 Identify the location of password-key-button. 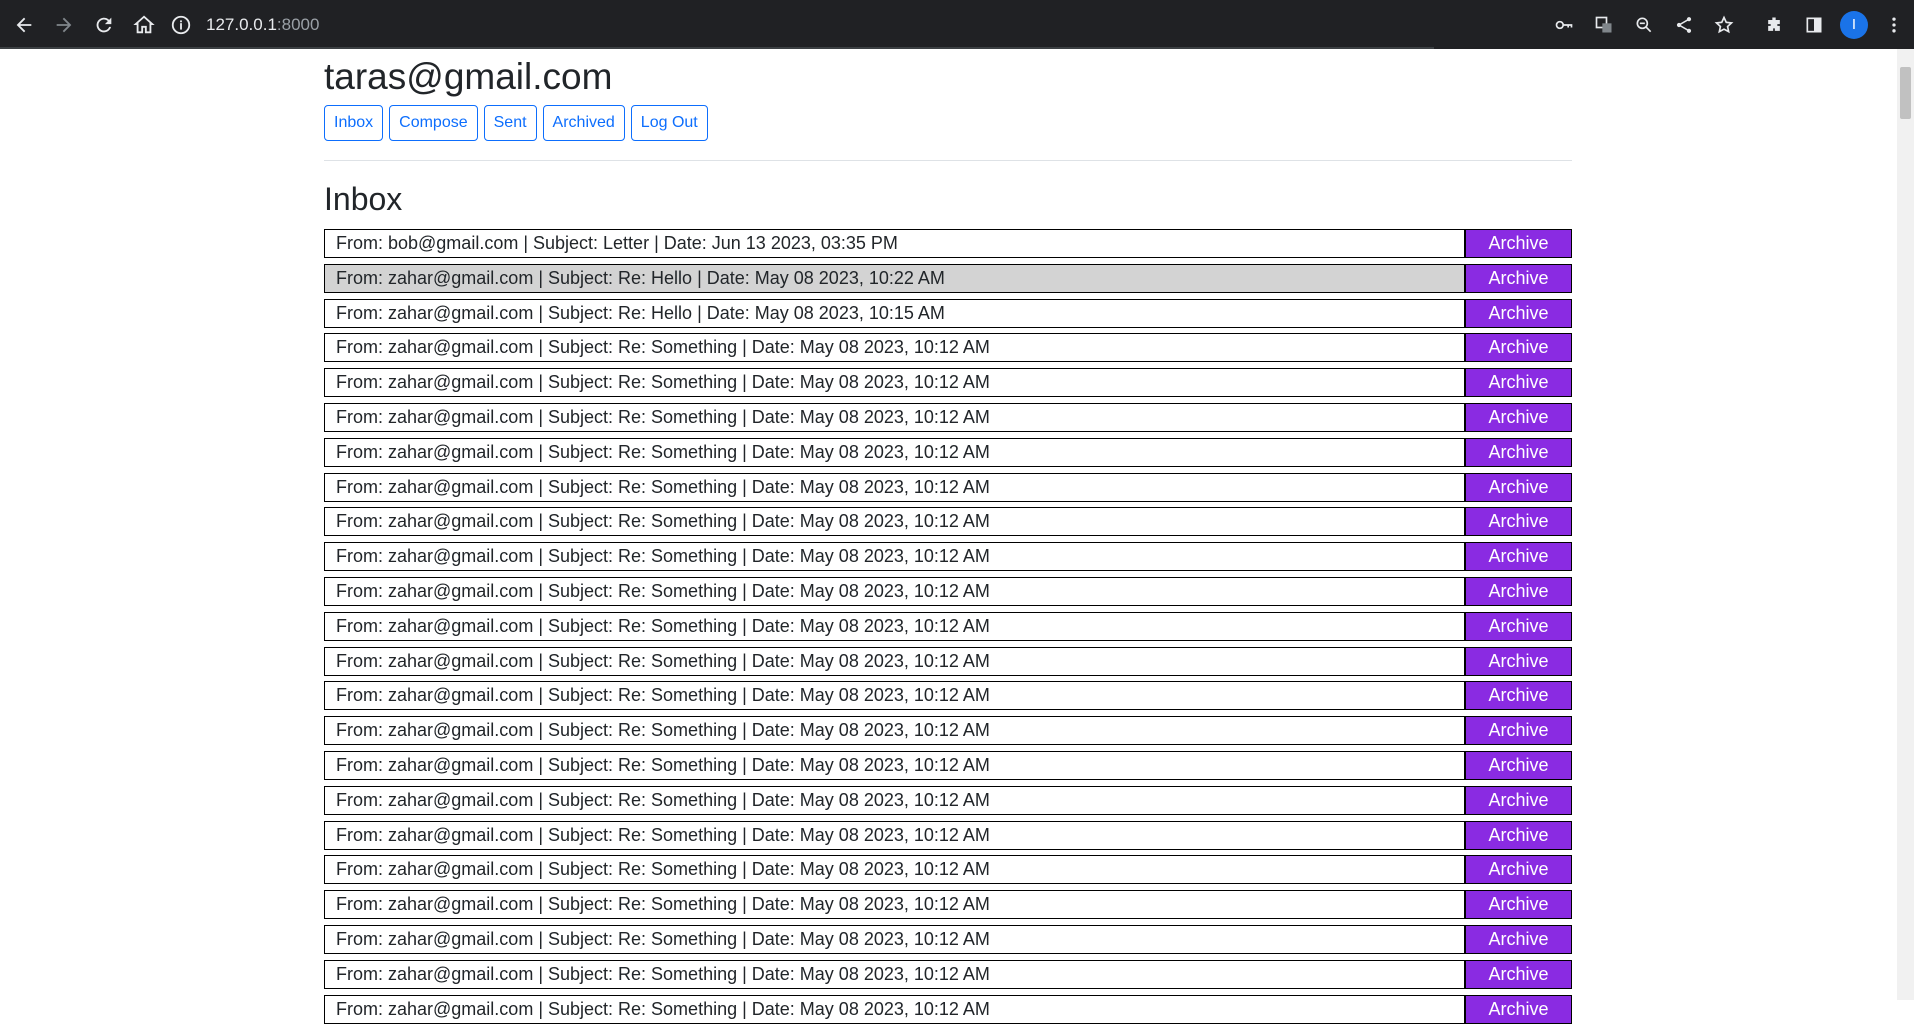
(1564, 25).